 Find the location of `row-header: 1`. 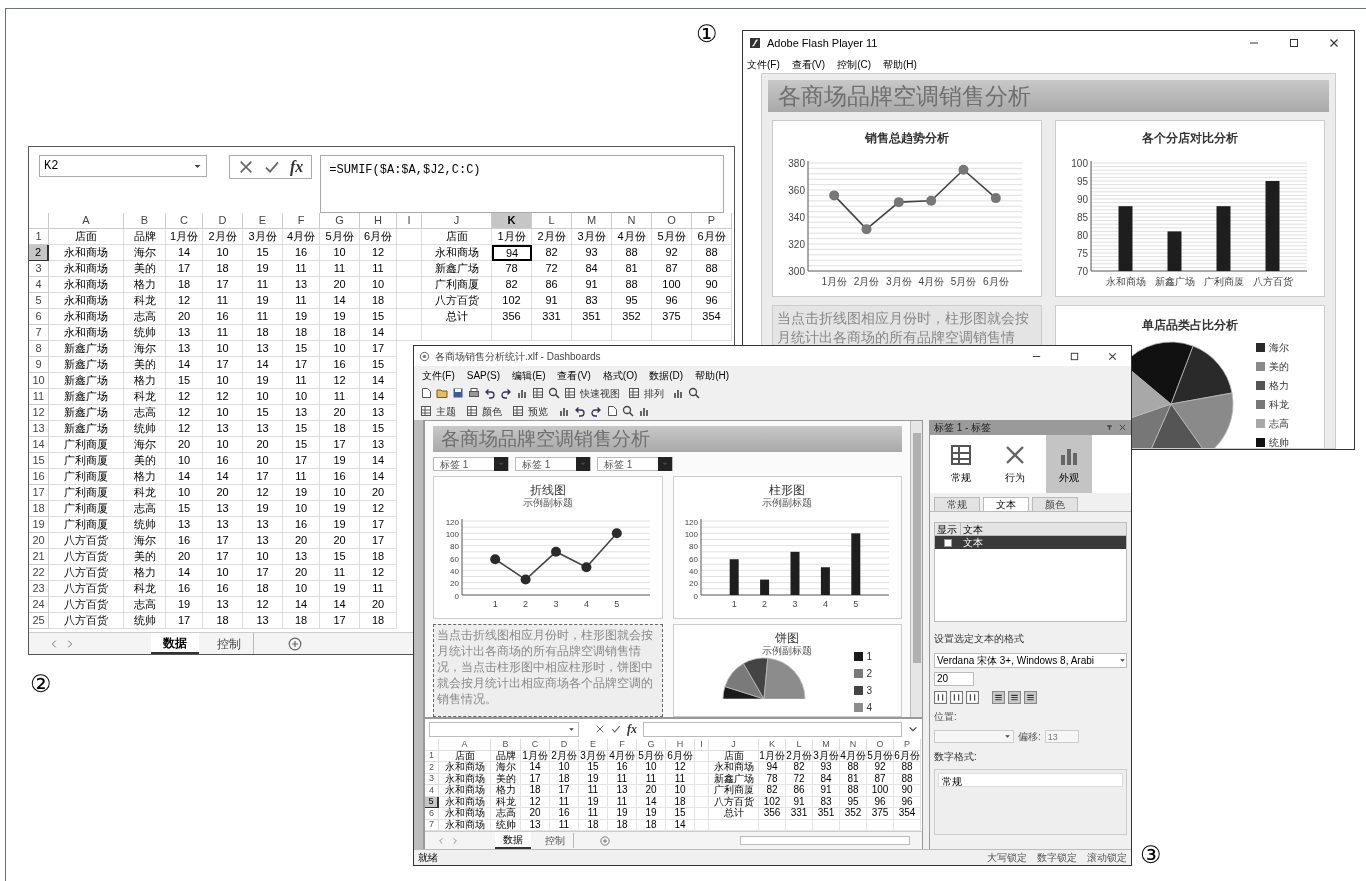

row-header: 1 is located at coordinates (432, 756).